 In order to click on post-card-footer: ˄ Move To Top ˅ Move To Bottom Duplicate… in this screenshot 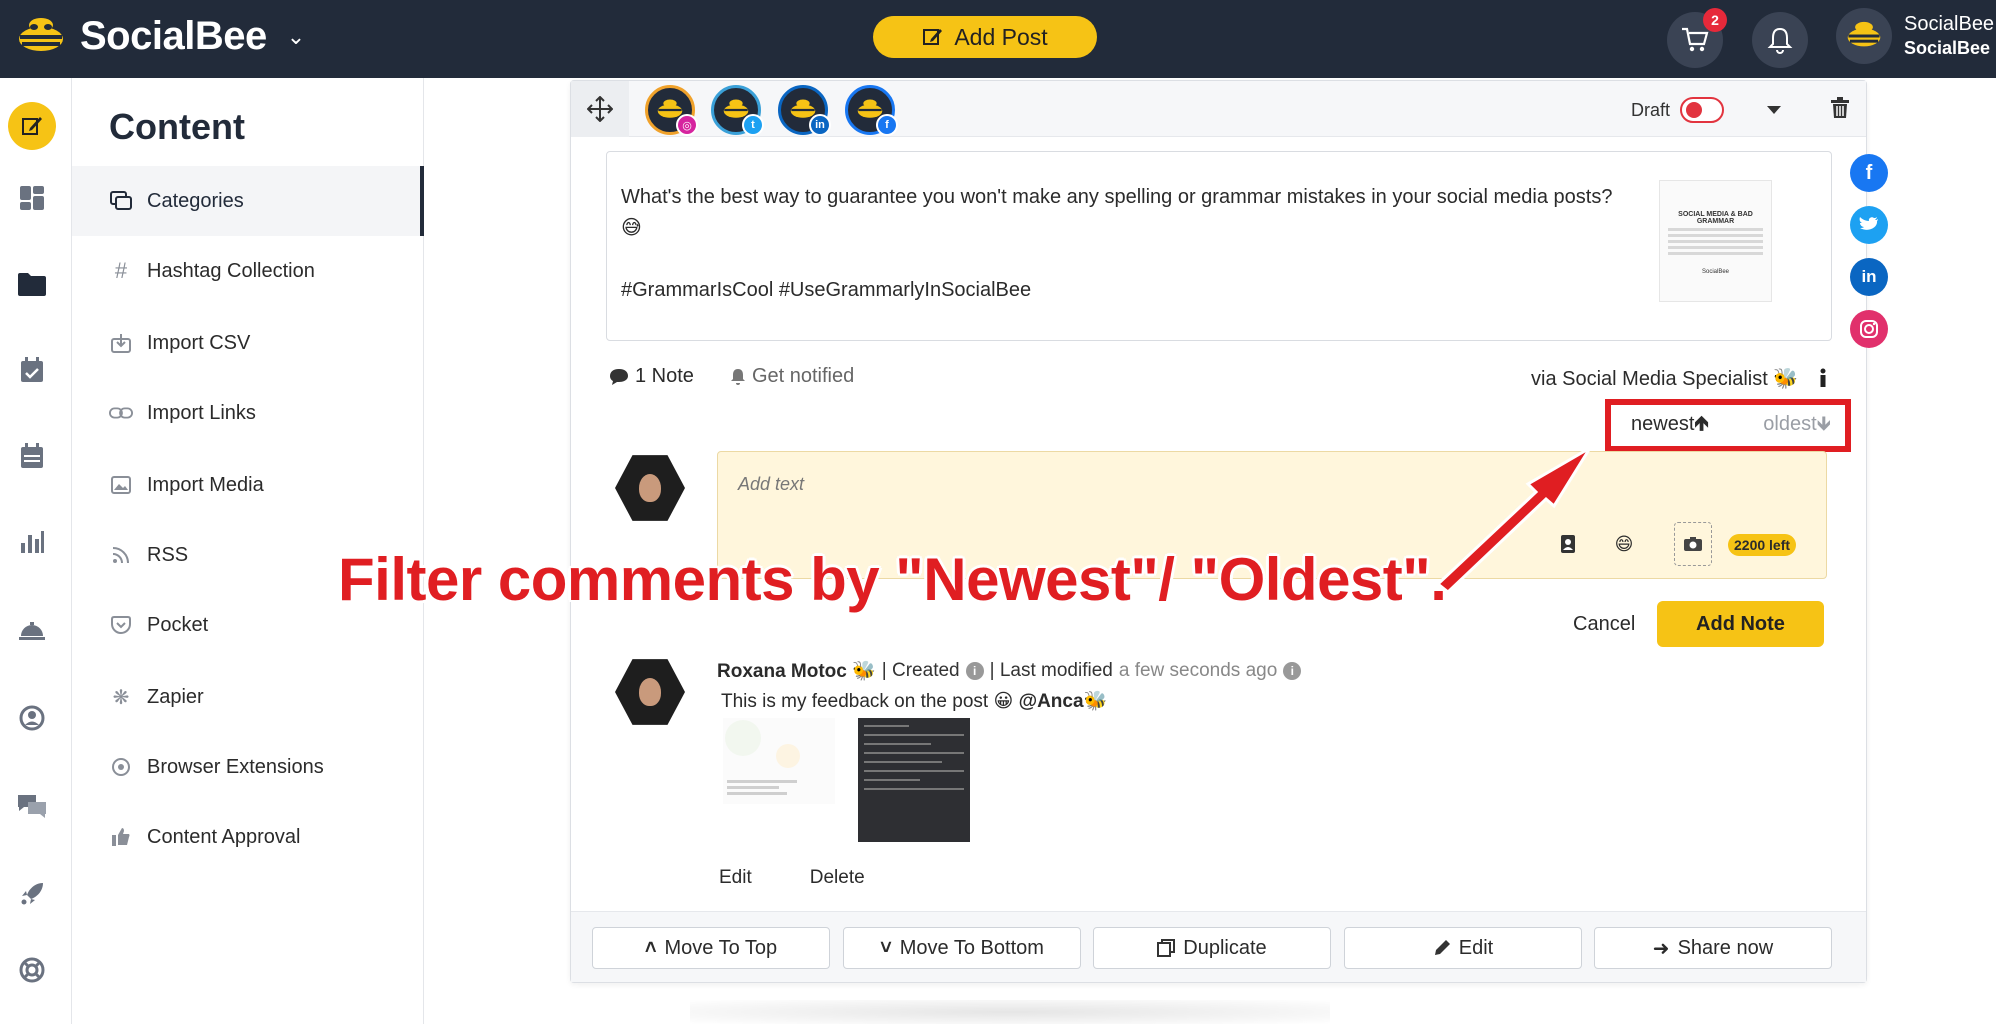, I will do `click(1218, 946)`.